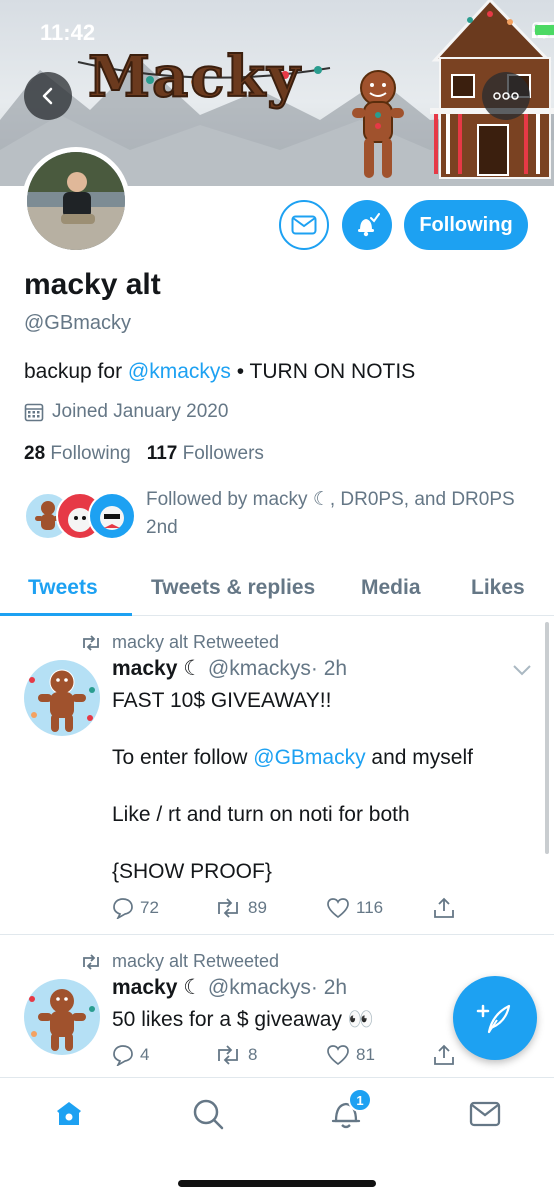 This screenshot has height=1200, width=554. I want to click on avatar-photo, so click(76, 201).